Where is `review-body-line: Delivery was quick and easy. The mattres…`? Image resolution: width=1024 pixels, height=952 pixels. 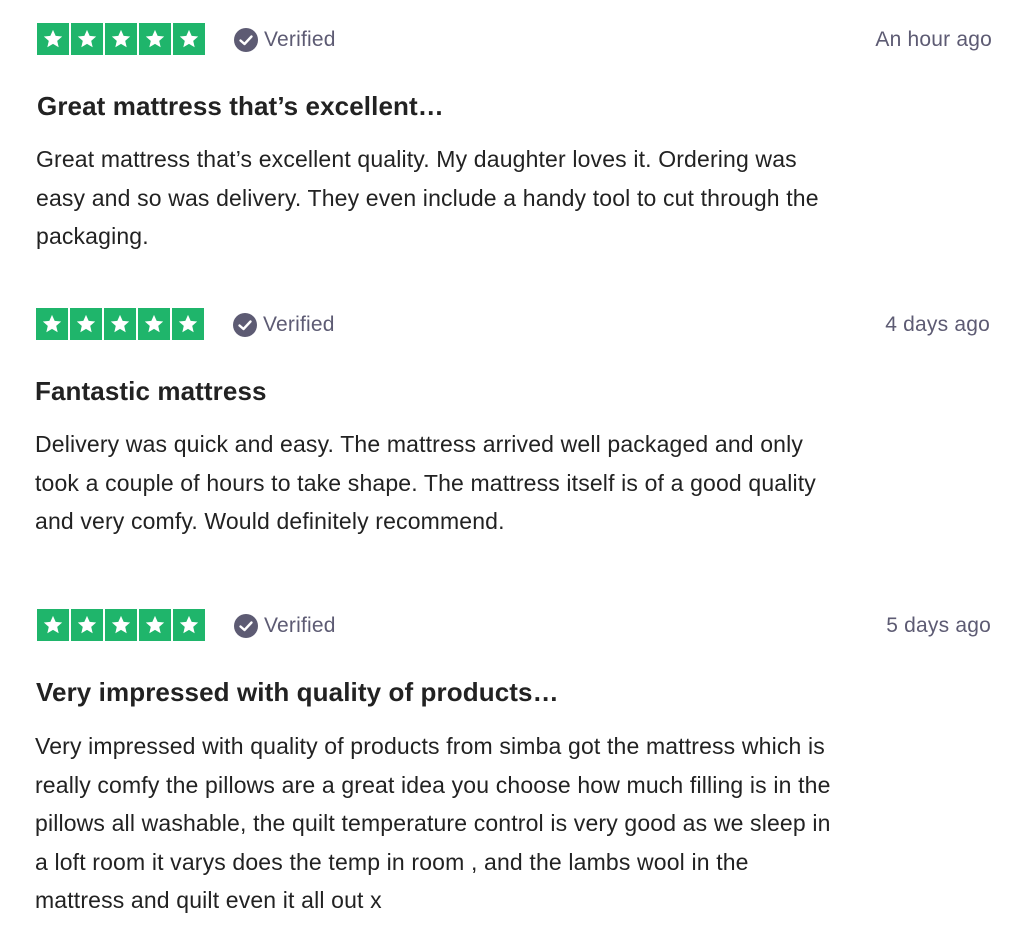 review-body-line: Delivery was quick and easy. The mattres… is located at coordinates (419, 444).